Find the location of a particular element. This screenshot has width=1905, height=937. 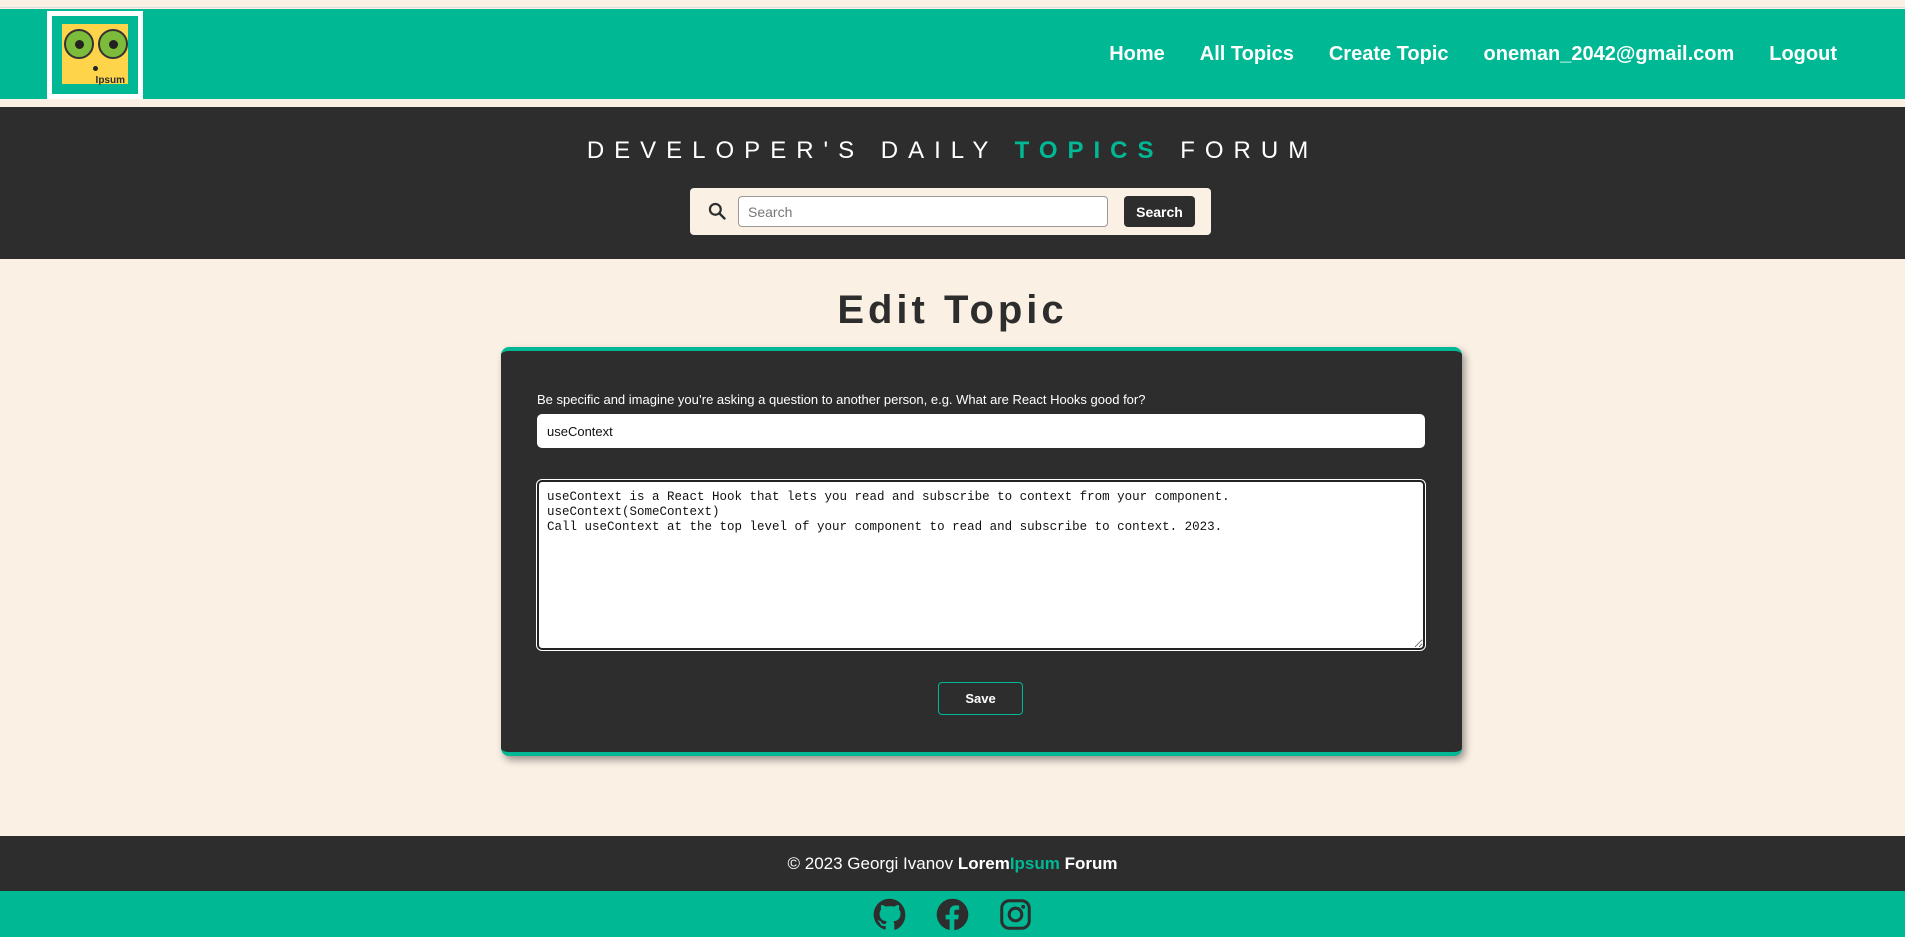

logo-nose-icon is located at coordinates (95, 68).